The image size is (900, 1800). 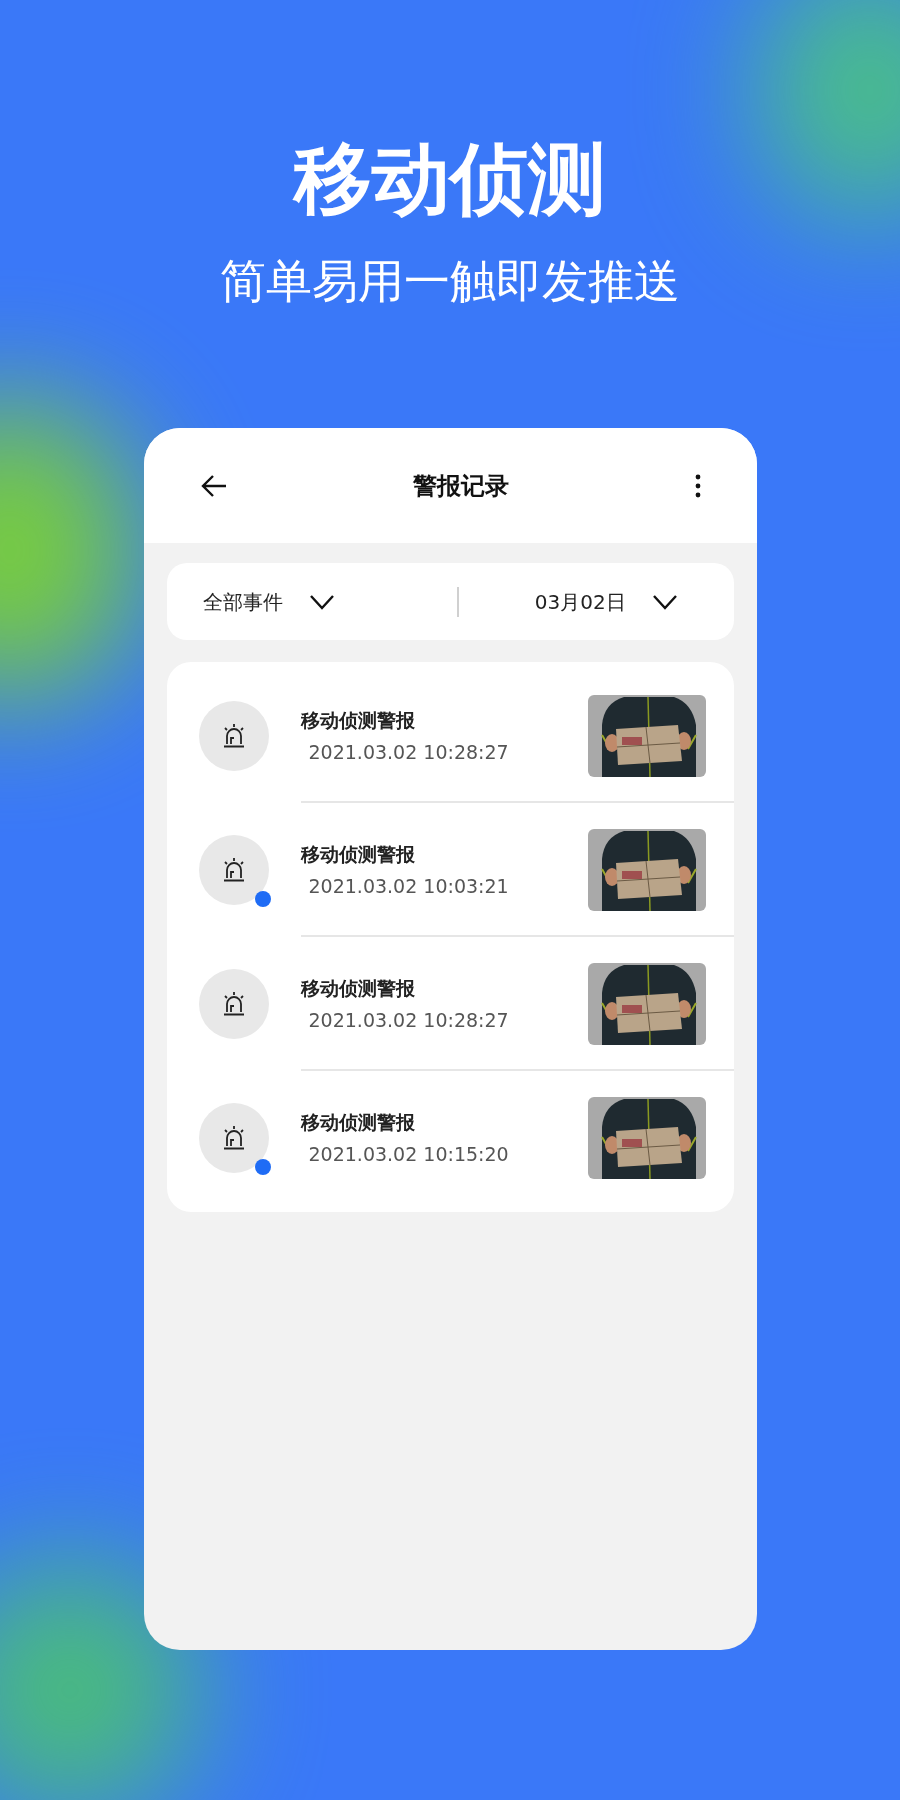 What do you see at coordinates (461, 486) in the screenshot?
I see `screen-title: 警报记录` at bounding box center [461, 486].